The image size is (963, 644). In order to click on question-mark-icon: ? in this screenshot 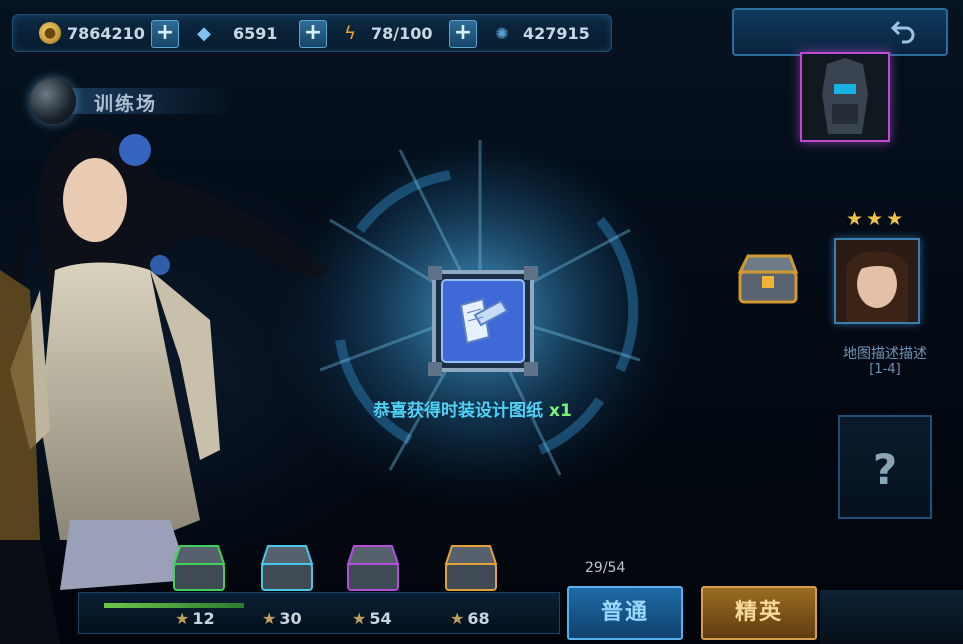, I will do `click(885, 469)`.